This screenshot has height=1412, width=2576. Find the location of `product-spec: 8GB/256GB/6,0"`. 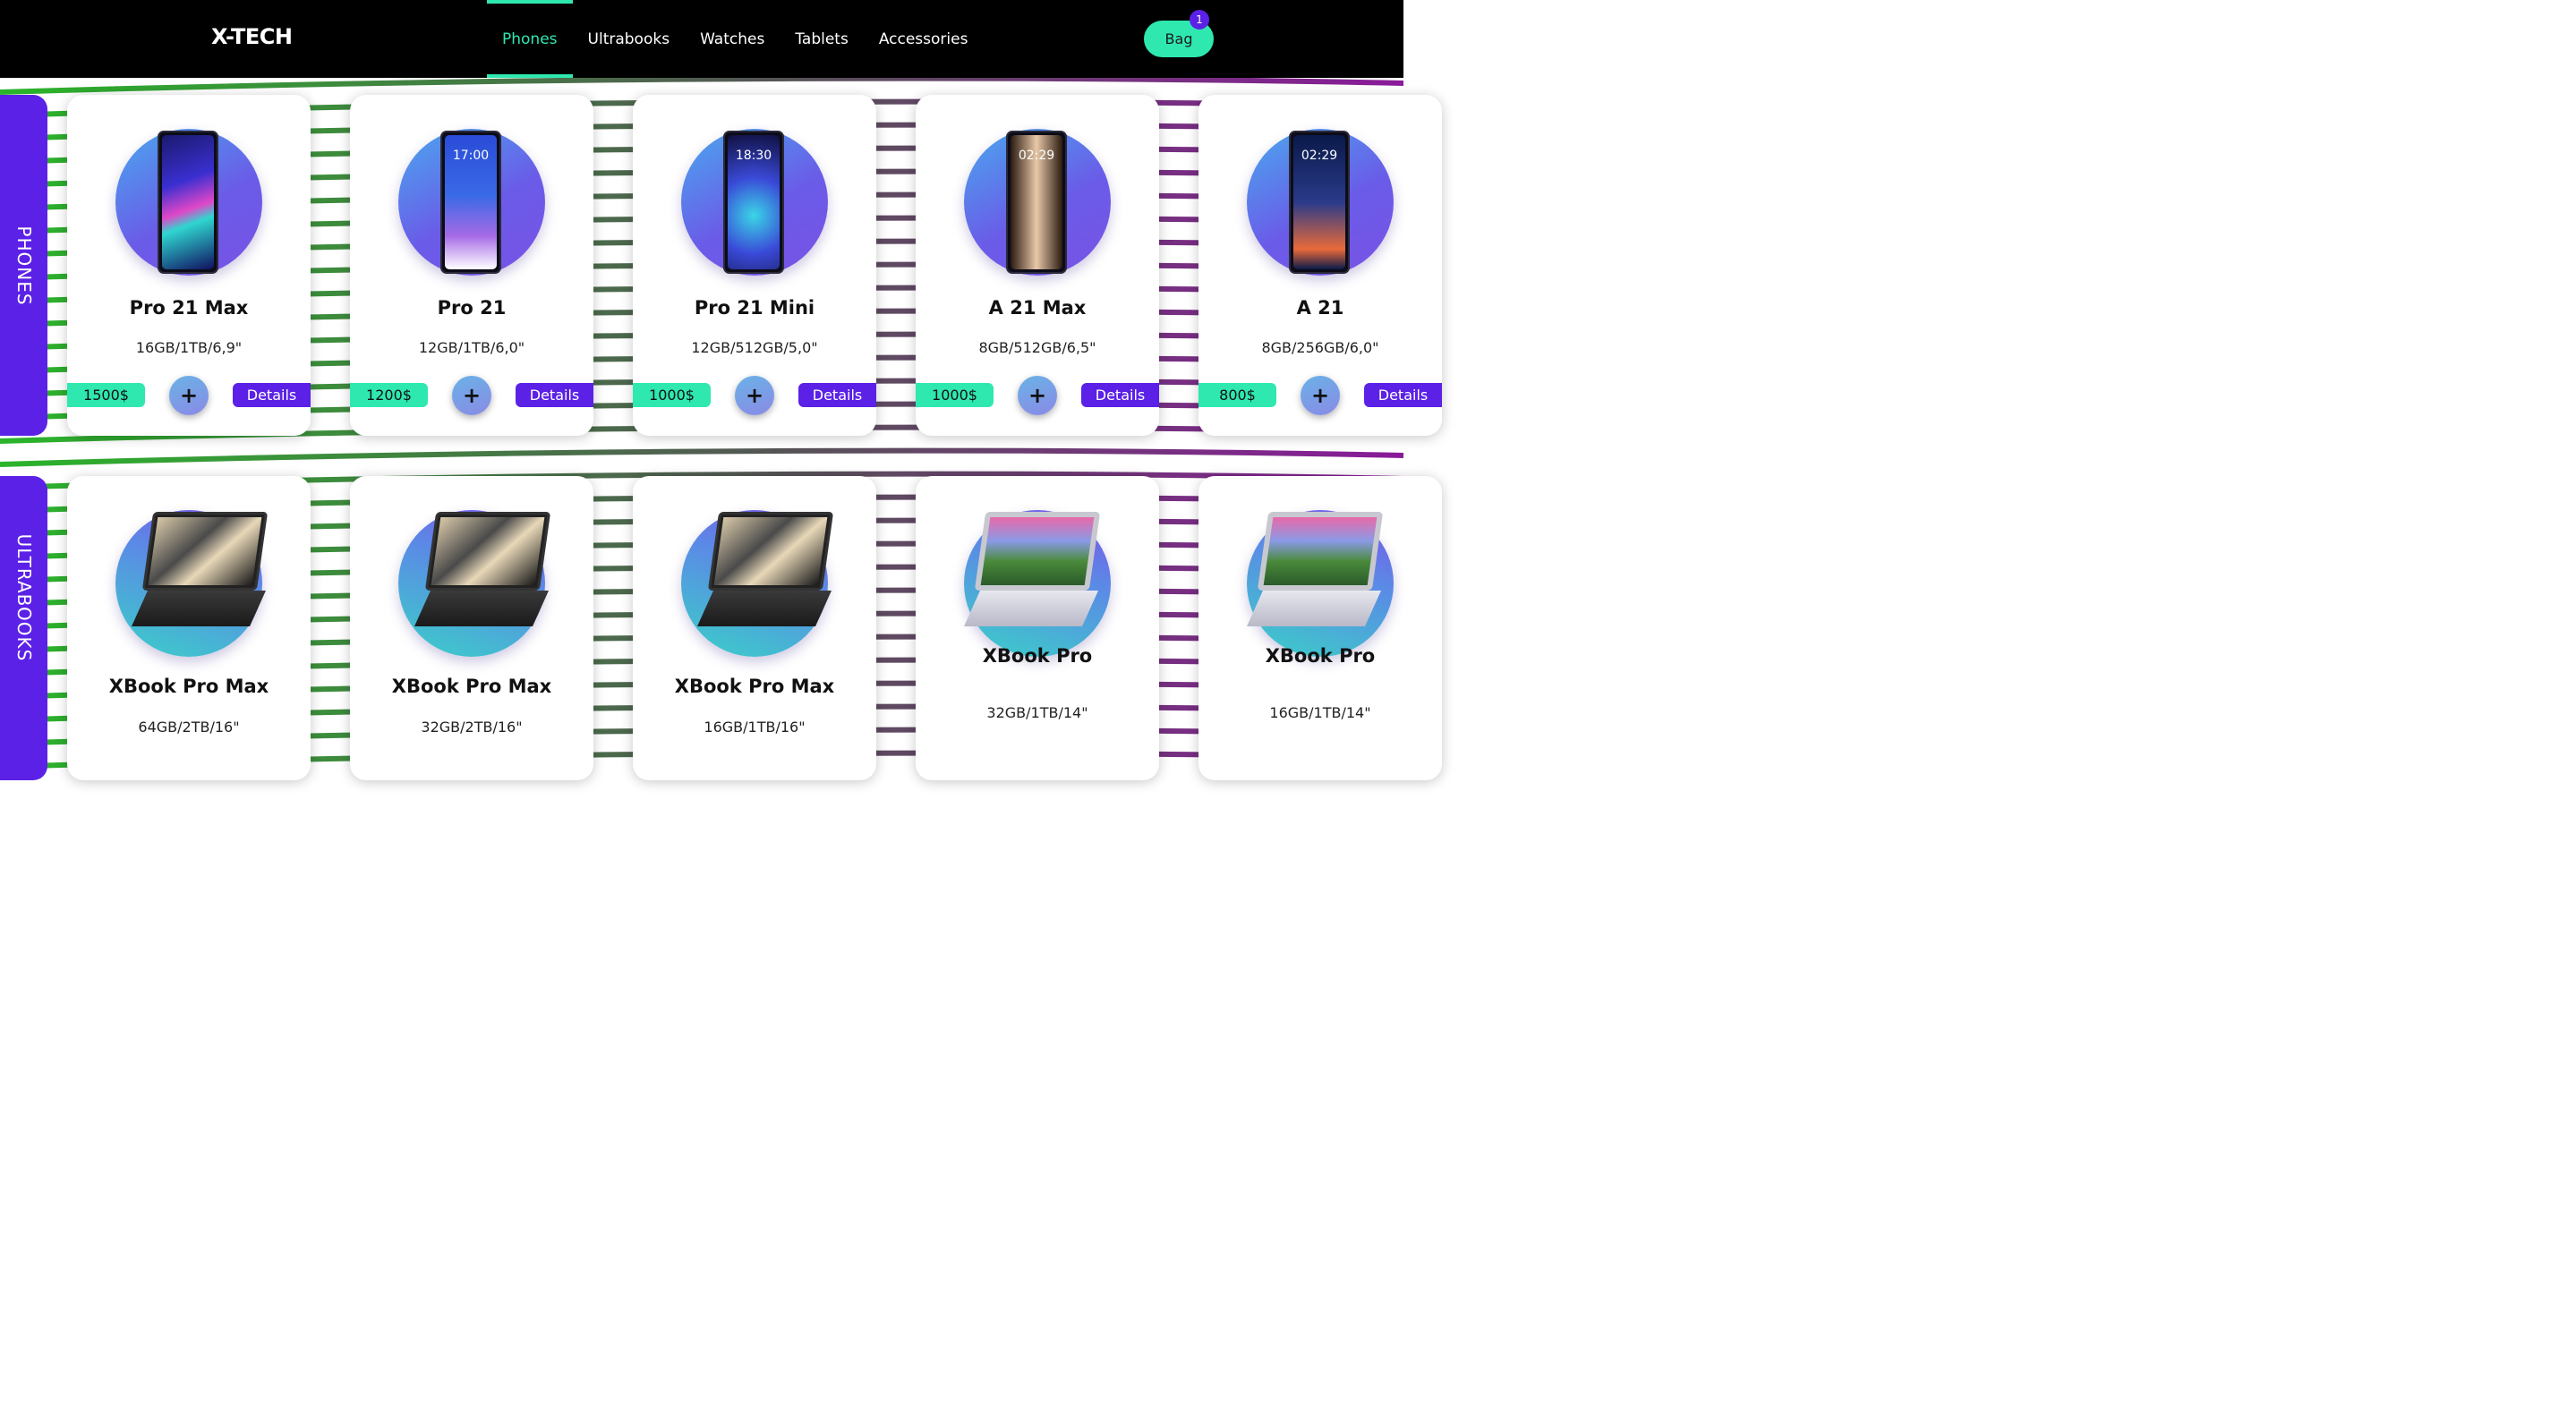

product-spec: 8GB/256GB/6,0" is located at coordinates (1320, 348).